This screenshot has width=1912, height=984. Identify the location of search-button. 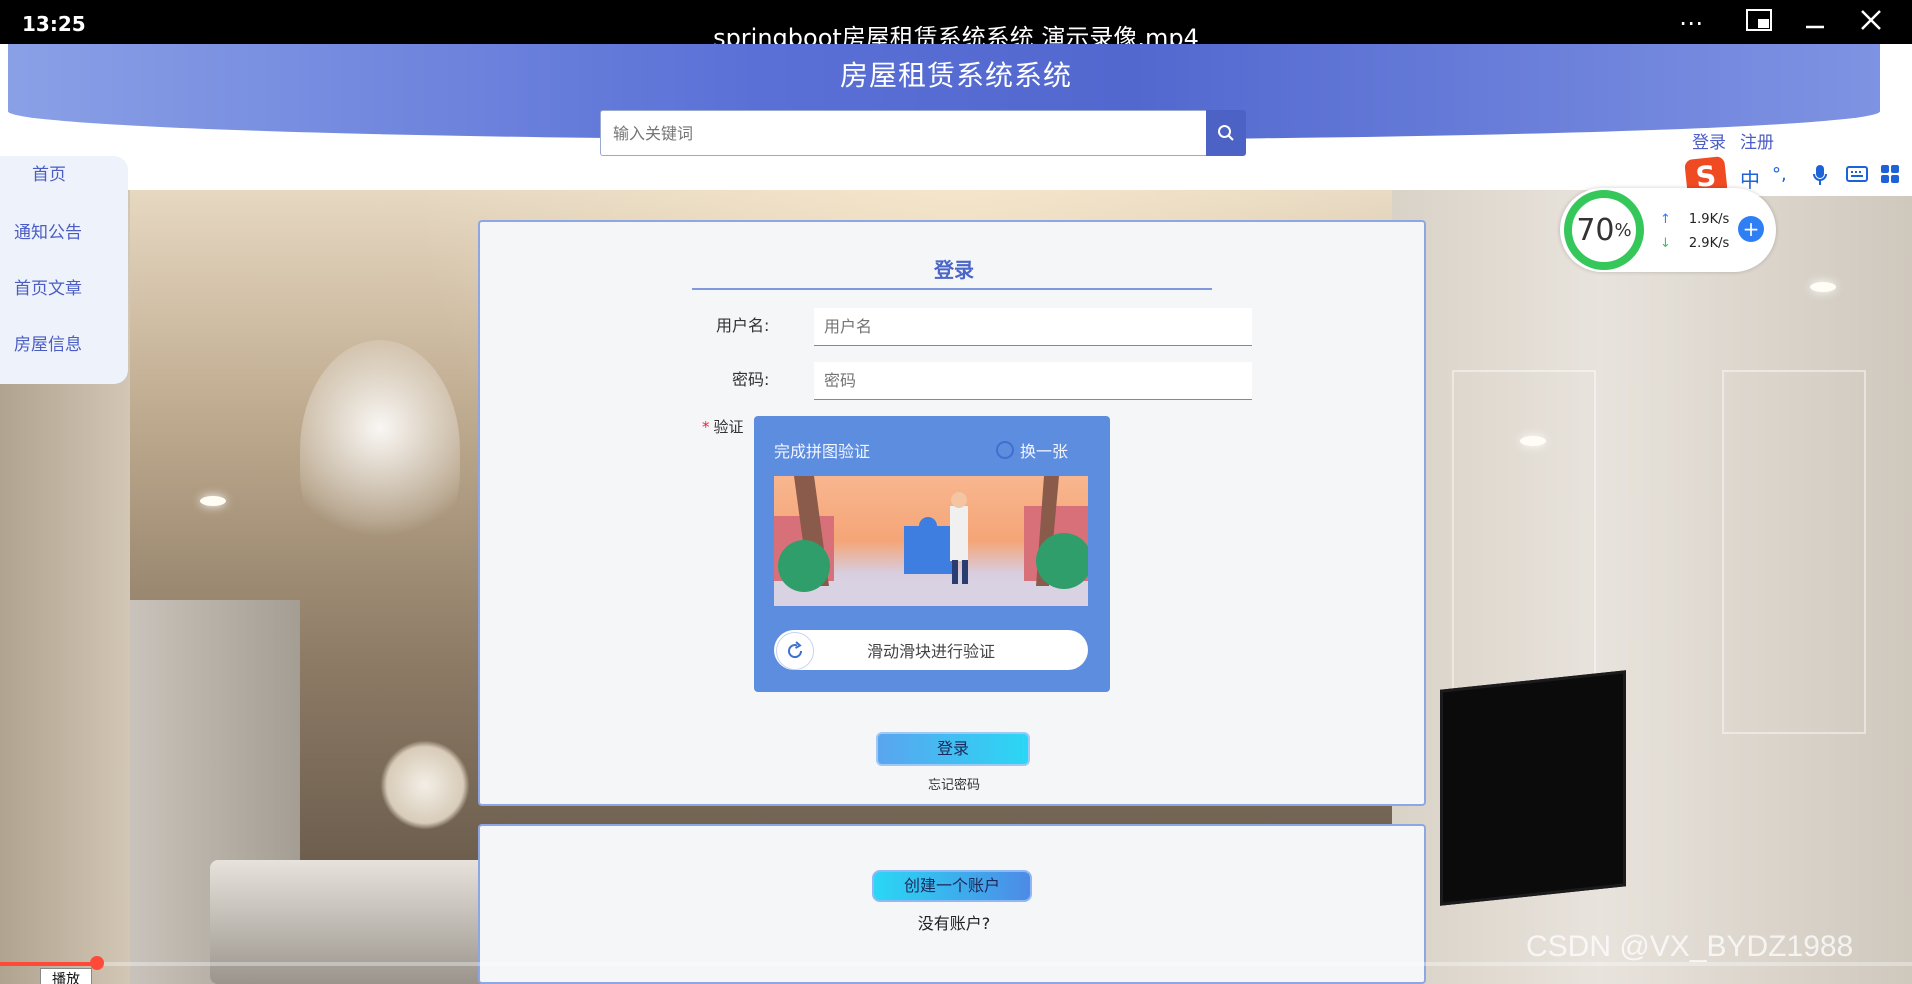
(1226, 133).